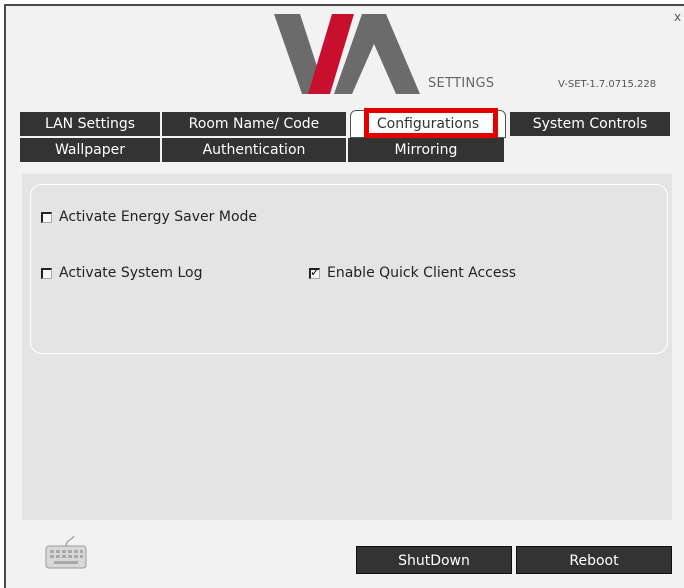 The width and height of the screenshot is (684, 588). Describe the element at coordinates (422, 273) in the screenshot. I see `quick-client-access-label: Enable Quick Client Access` at that location.